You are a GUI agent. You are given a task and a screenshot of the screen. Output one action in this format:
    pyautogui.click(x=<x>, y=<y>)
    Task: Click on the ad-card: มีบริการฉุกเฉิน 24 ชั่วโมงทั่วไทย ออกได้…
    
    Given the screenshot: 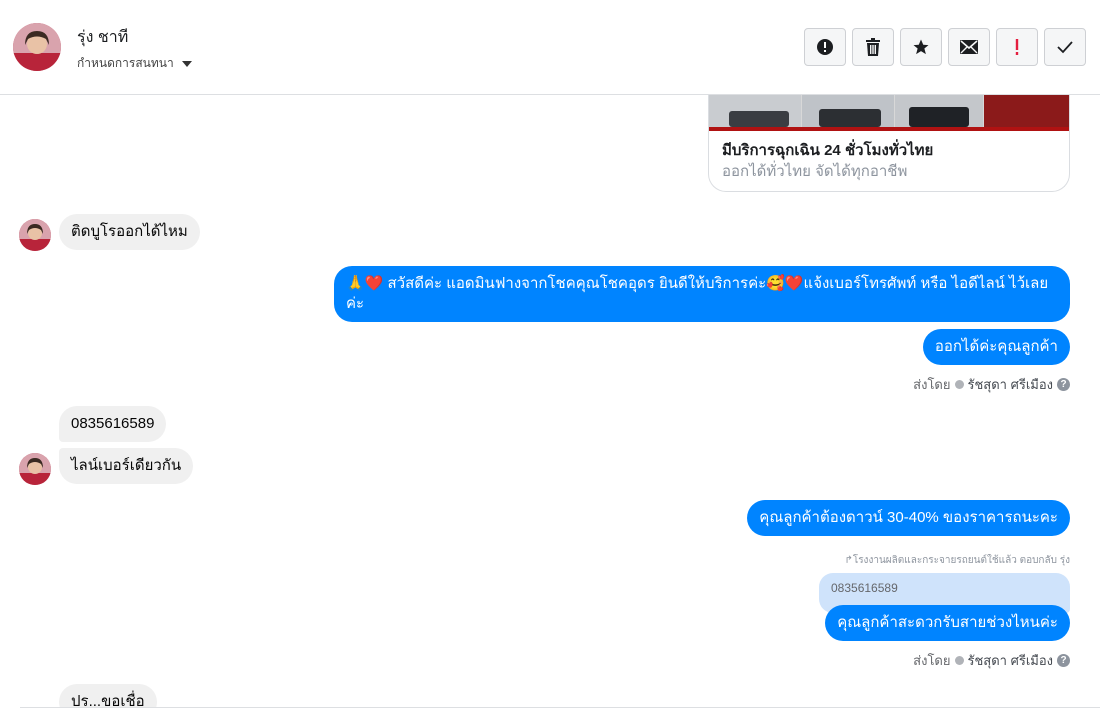 What is the action you would take?
    pyautogui.click(x=889, y=143)
    